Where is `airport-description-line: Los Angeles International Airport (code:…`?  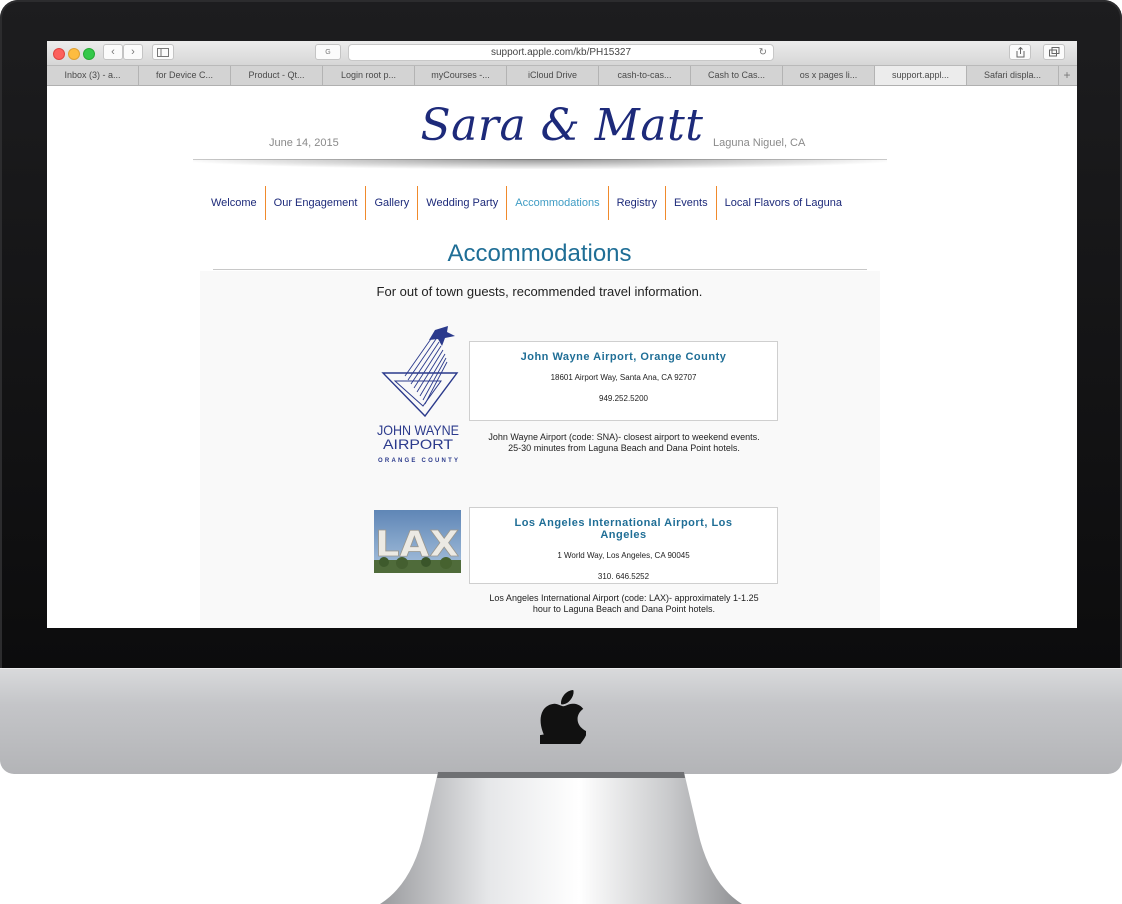
airport-description-line: Los Angeles International Airport (code:… is located at coordinates (624, 598).